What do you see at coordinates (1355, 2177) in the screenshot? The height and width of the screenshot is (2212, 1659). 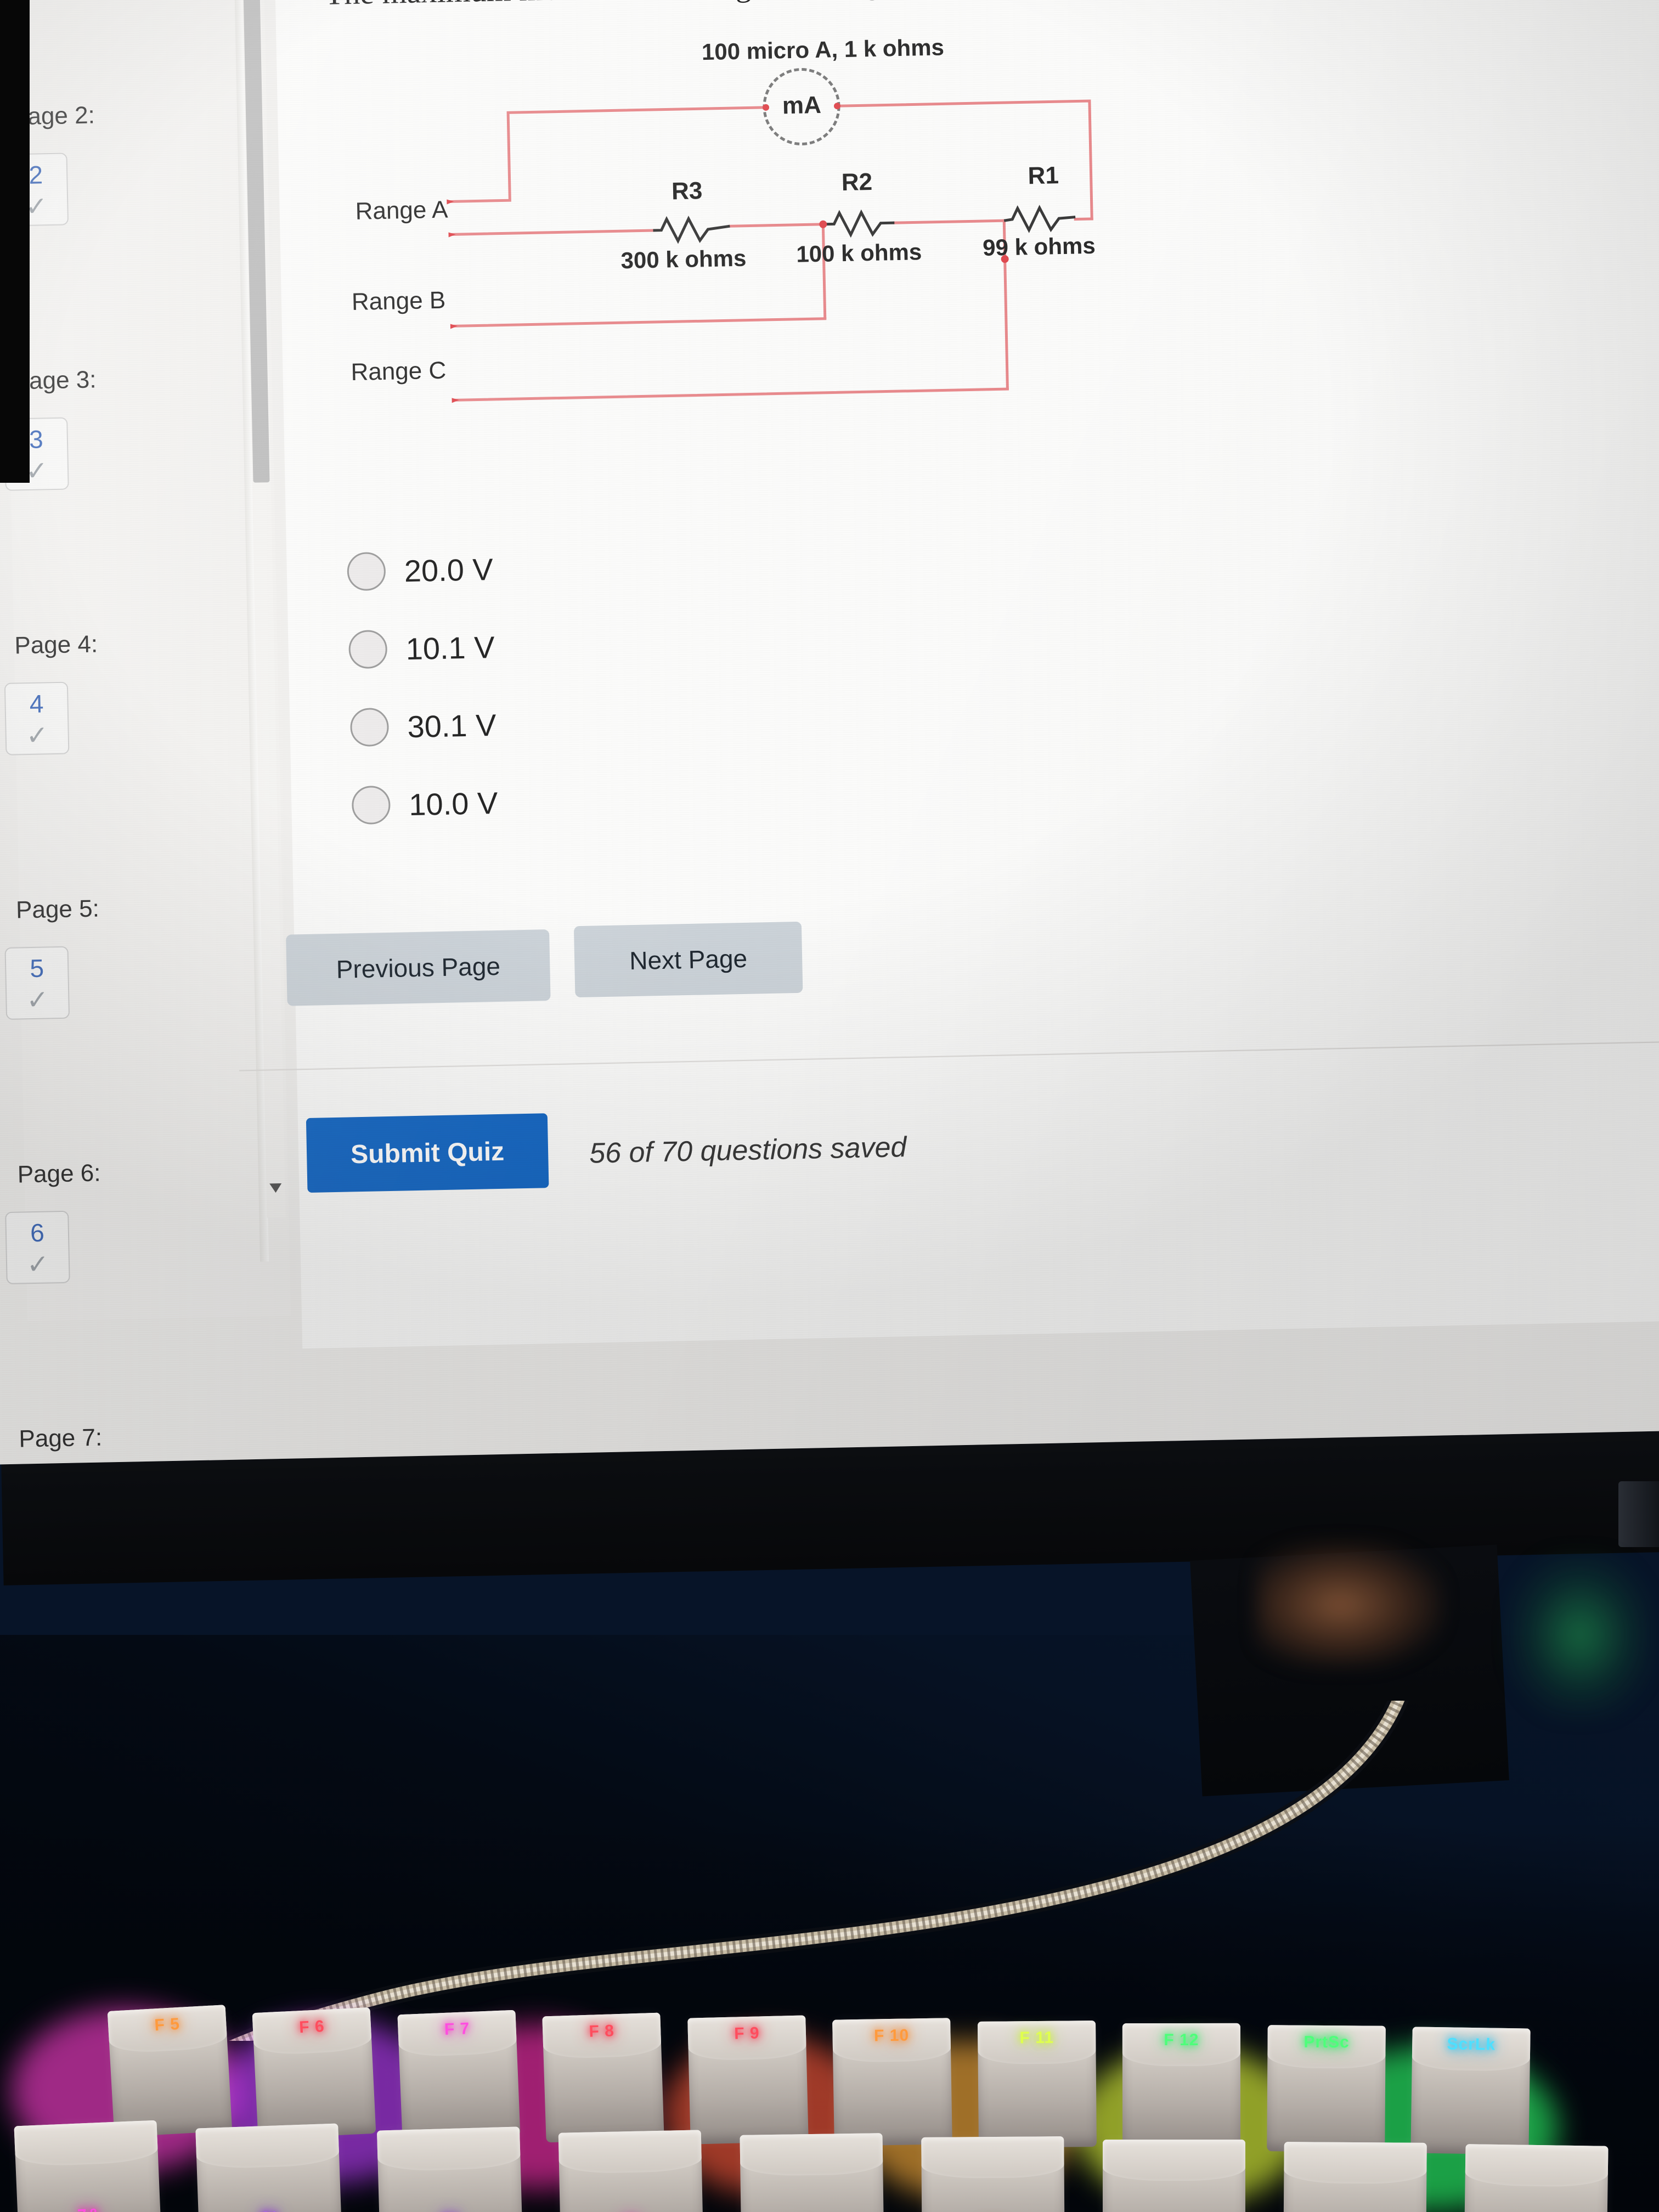 I see `keyboard-key` at bounding box center [1355, 2177].